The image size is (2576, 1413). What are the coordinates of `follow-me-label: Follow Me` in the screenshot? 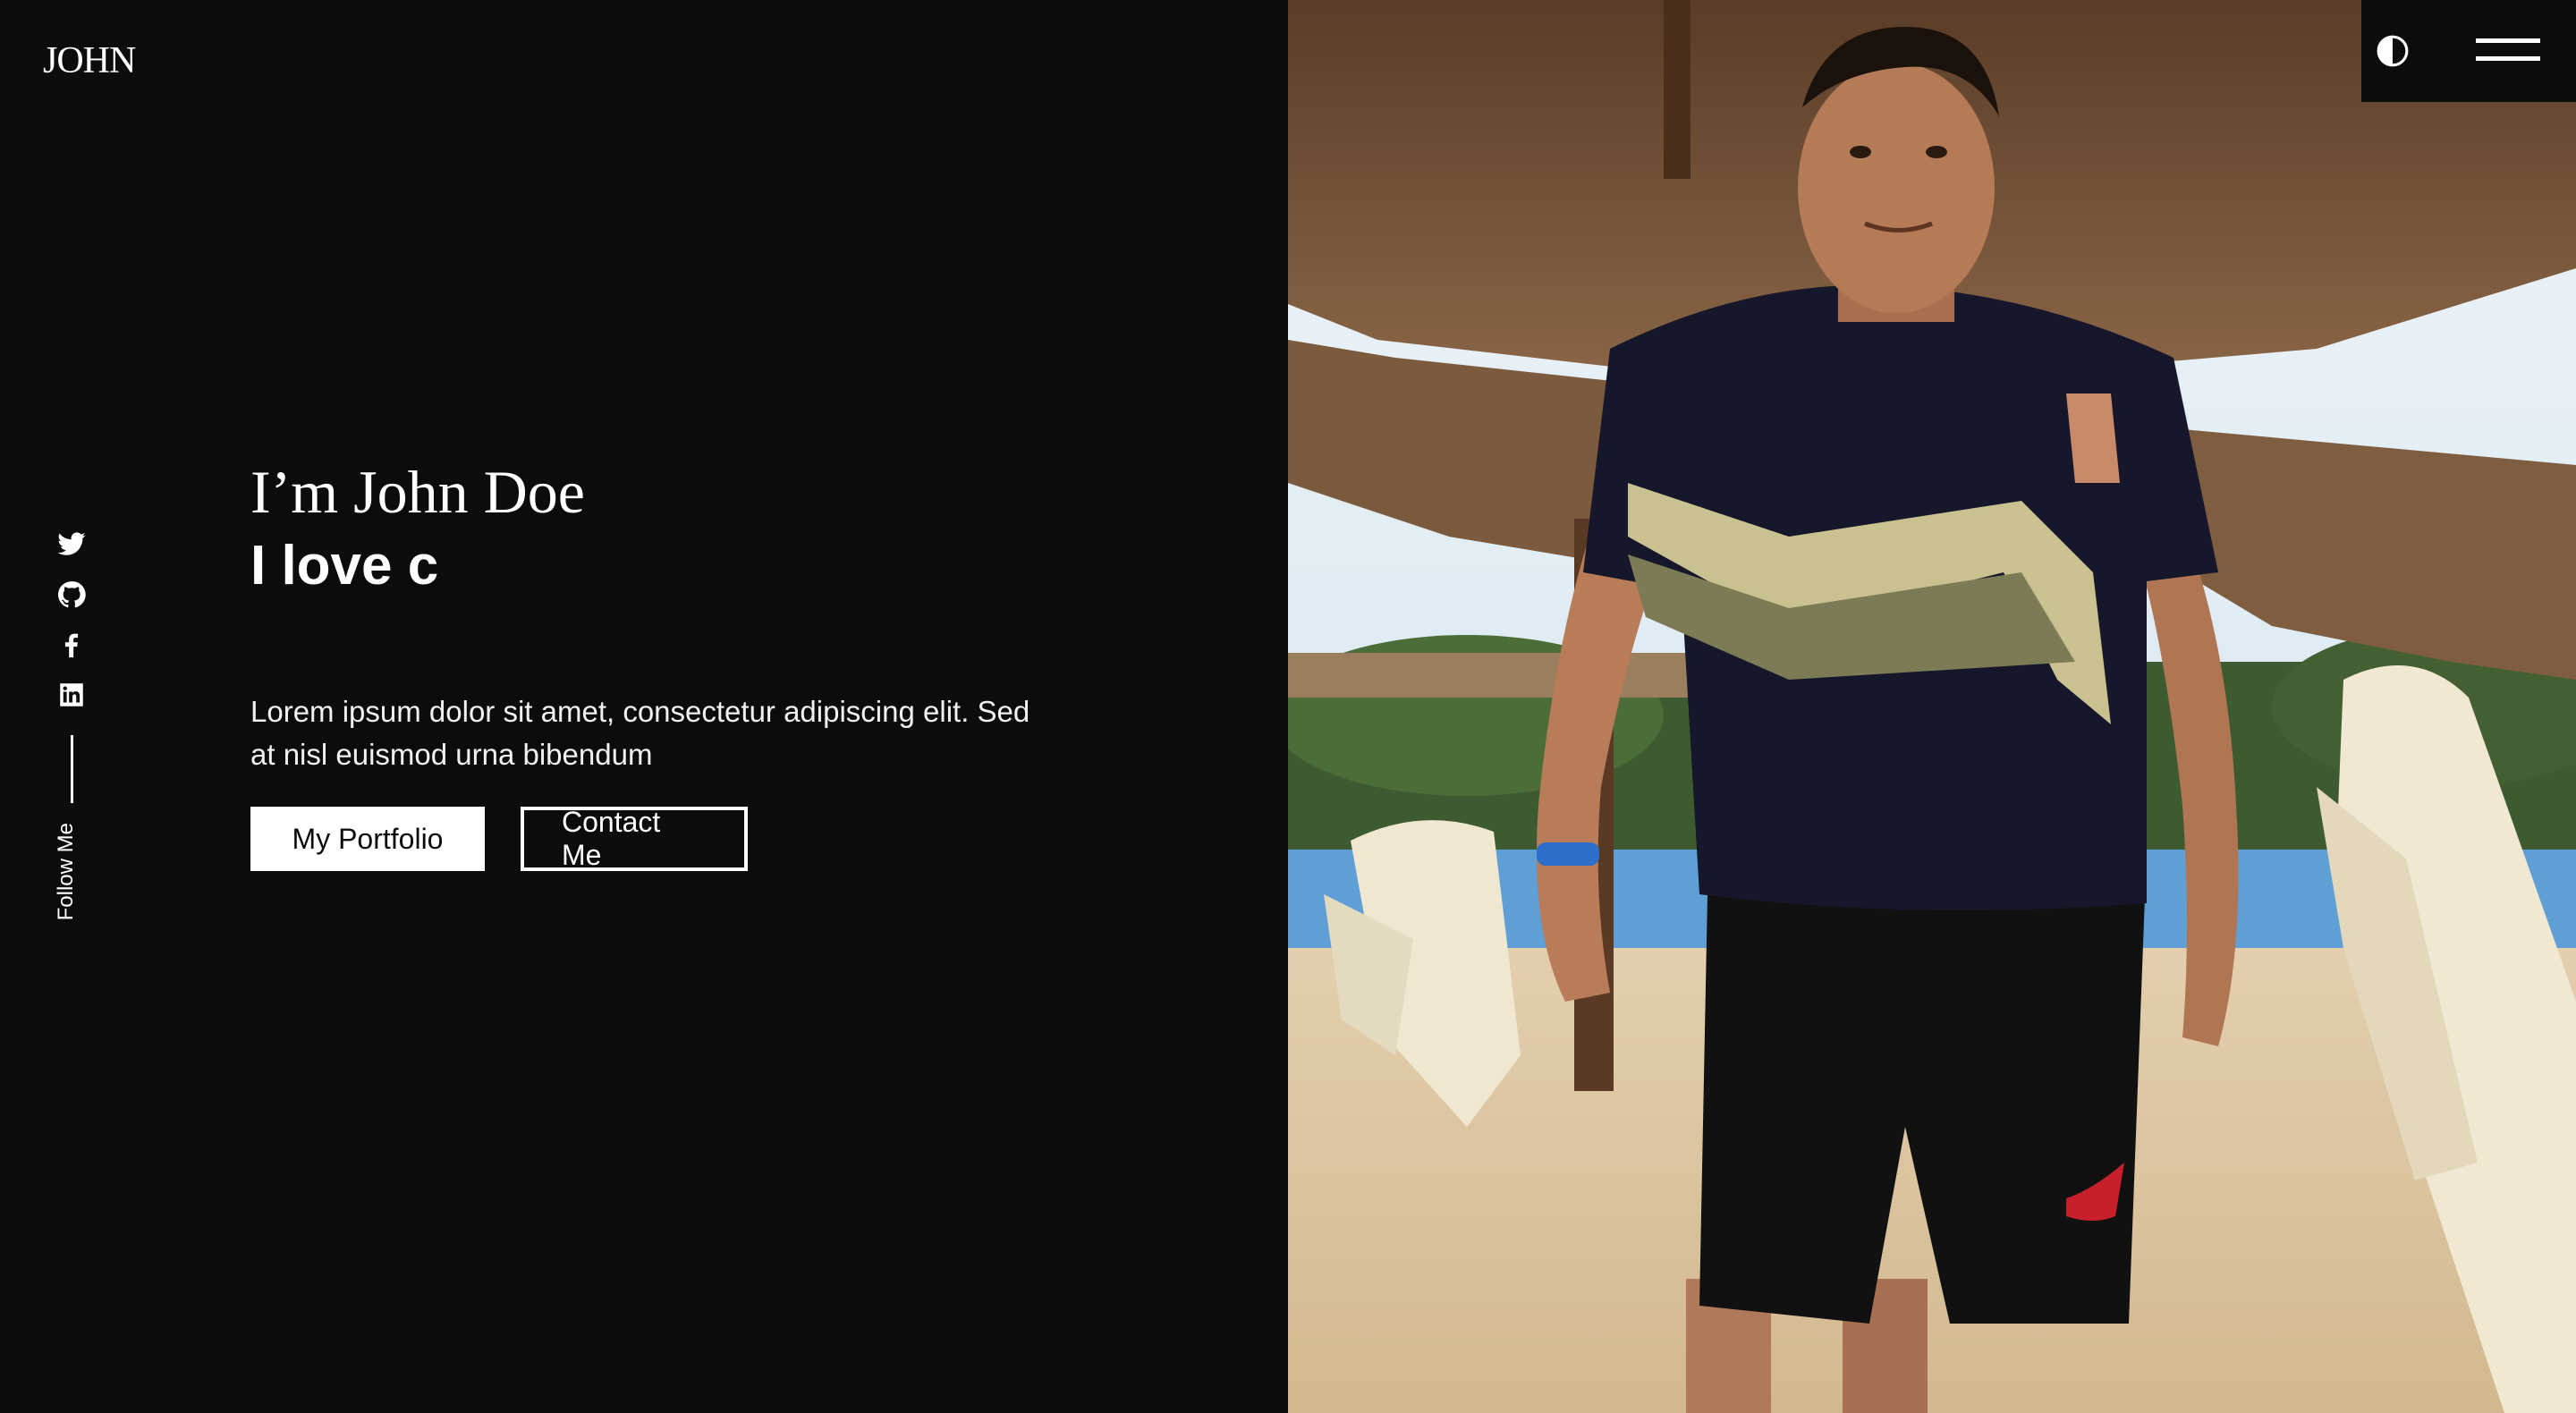 It's located at (66, 872).